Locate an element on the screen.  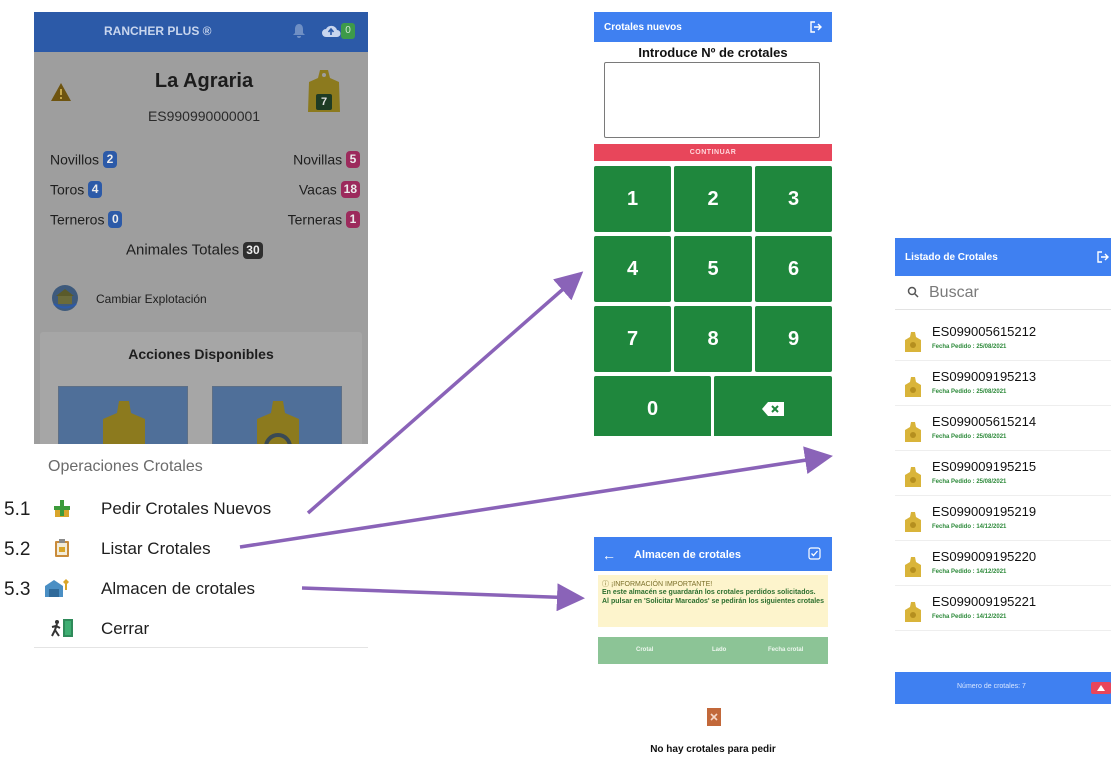
empty-box-icon is located at coordinates (714, 717).